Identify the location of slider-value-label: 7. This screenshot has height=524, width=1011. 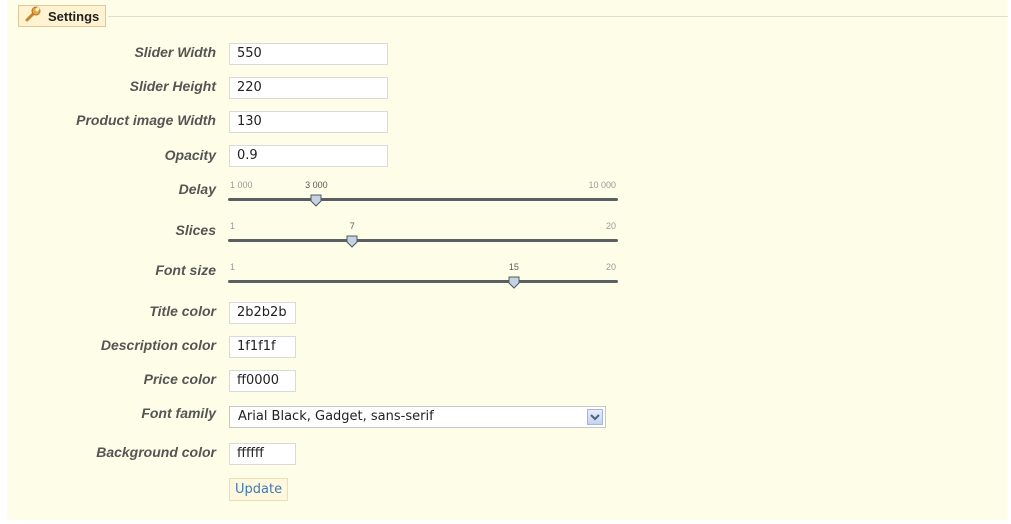
(352, 226).